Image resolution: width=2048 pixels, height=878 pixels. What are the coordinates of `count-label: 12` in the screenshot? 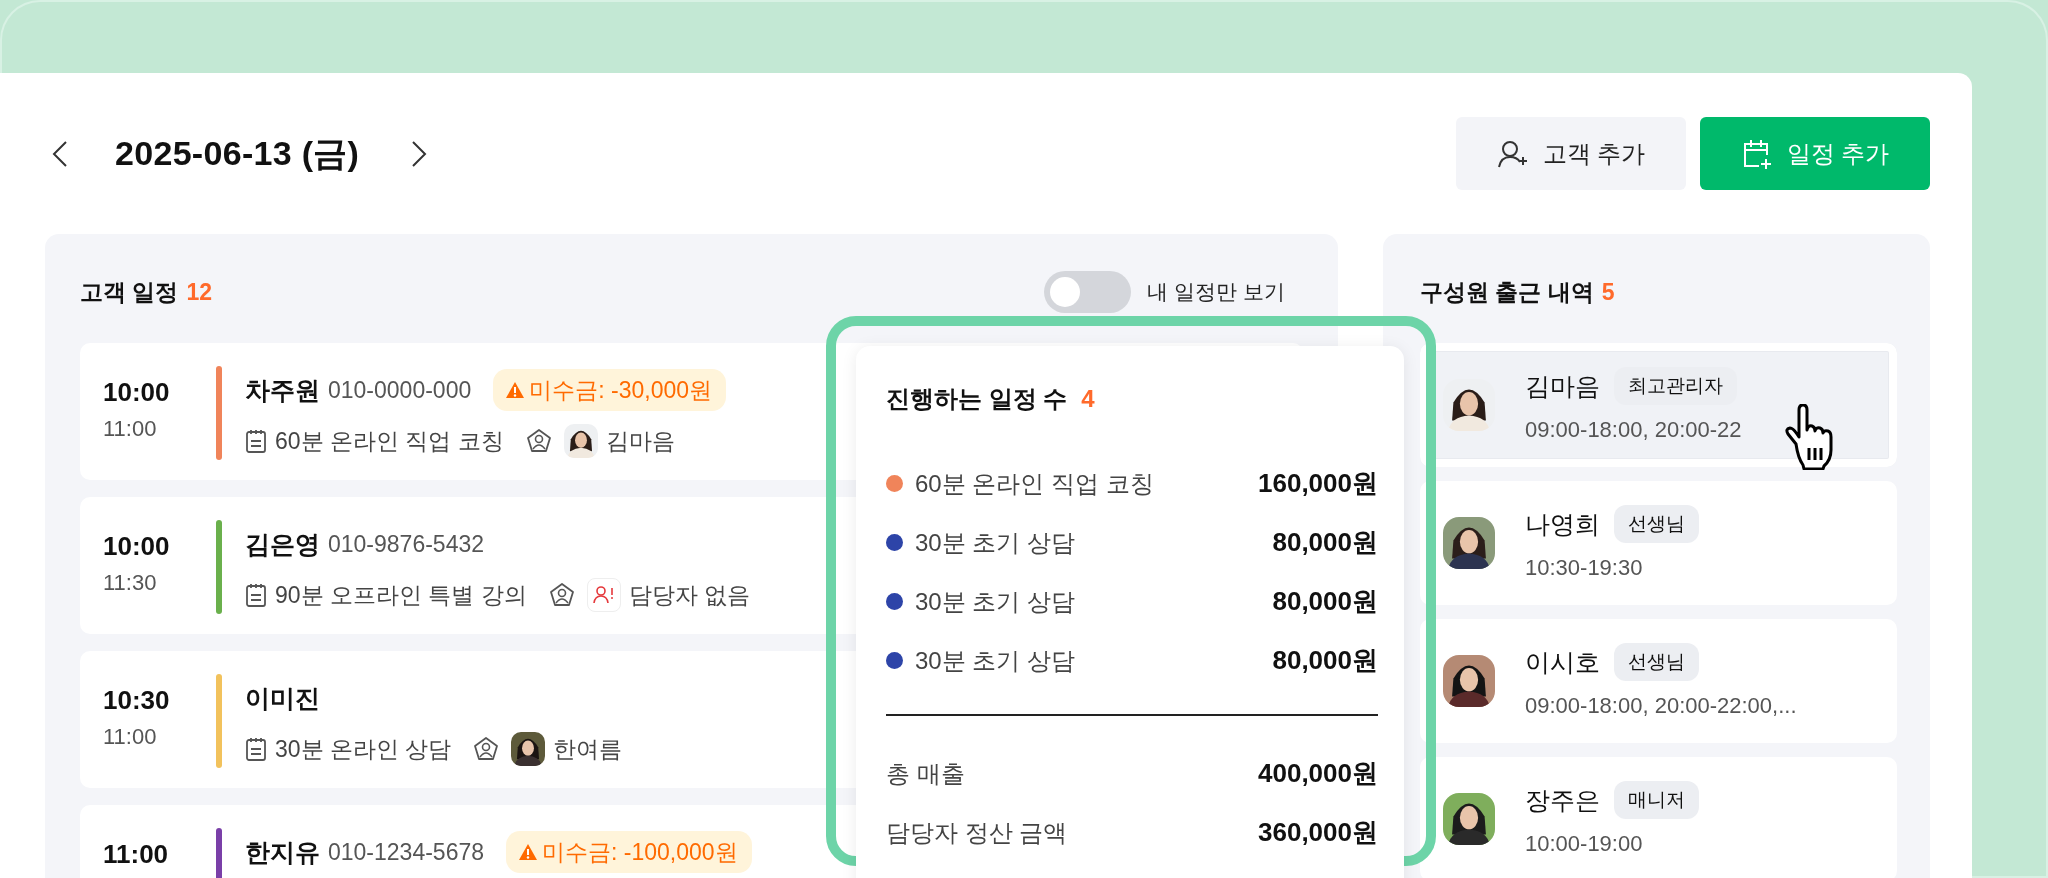 It's located at (199, 292).